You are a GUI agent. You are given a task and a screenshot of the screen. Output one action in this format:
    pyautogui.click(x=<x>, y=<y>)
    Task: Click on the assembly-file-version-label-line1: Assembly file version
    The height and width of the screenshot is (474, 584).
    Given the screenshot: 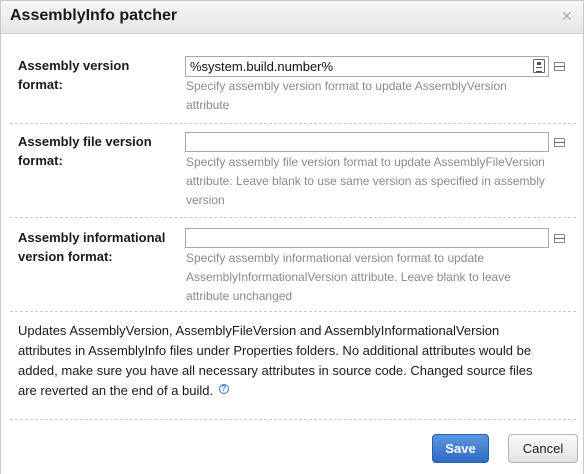 What is the action you would take?
    pyautogui.click(x=85, y=141)
    